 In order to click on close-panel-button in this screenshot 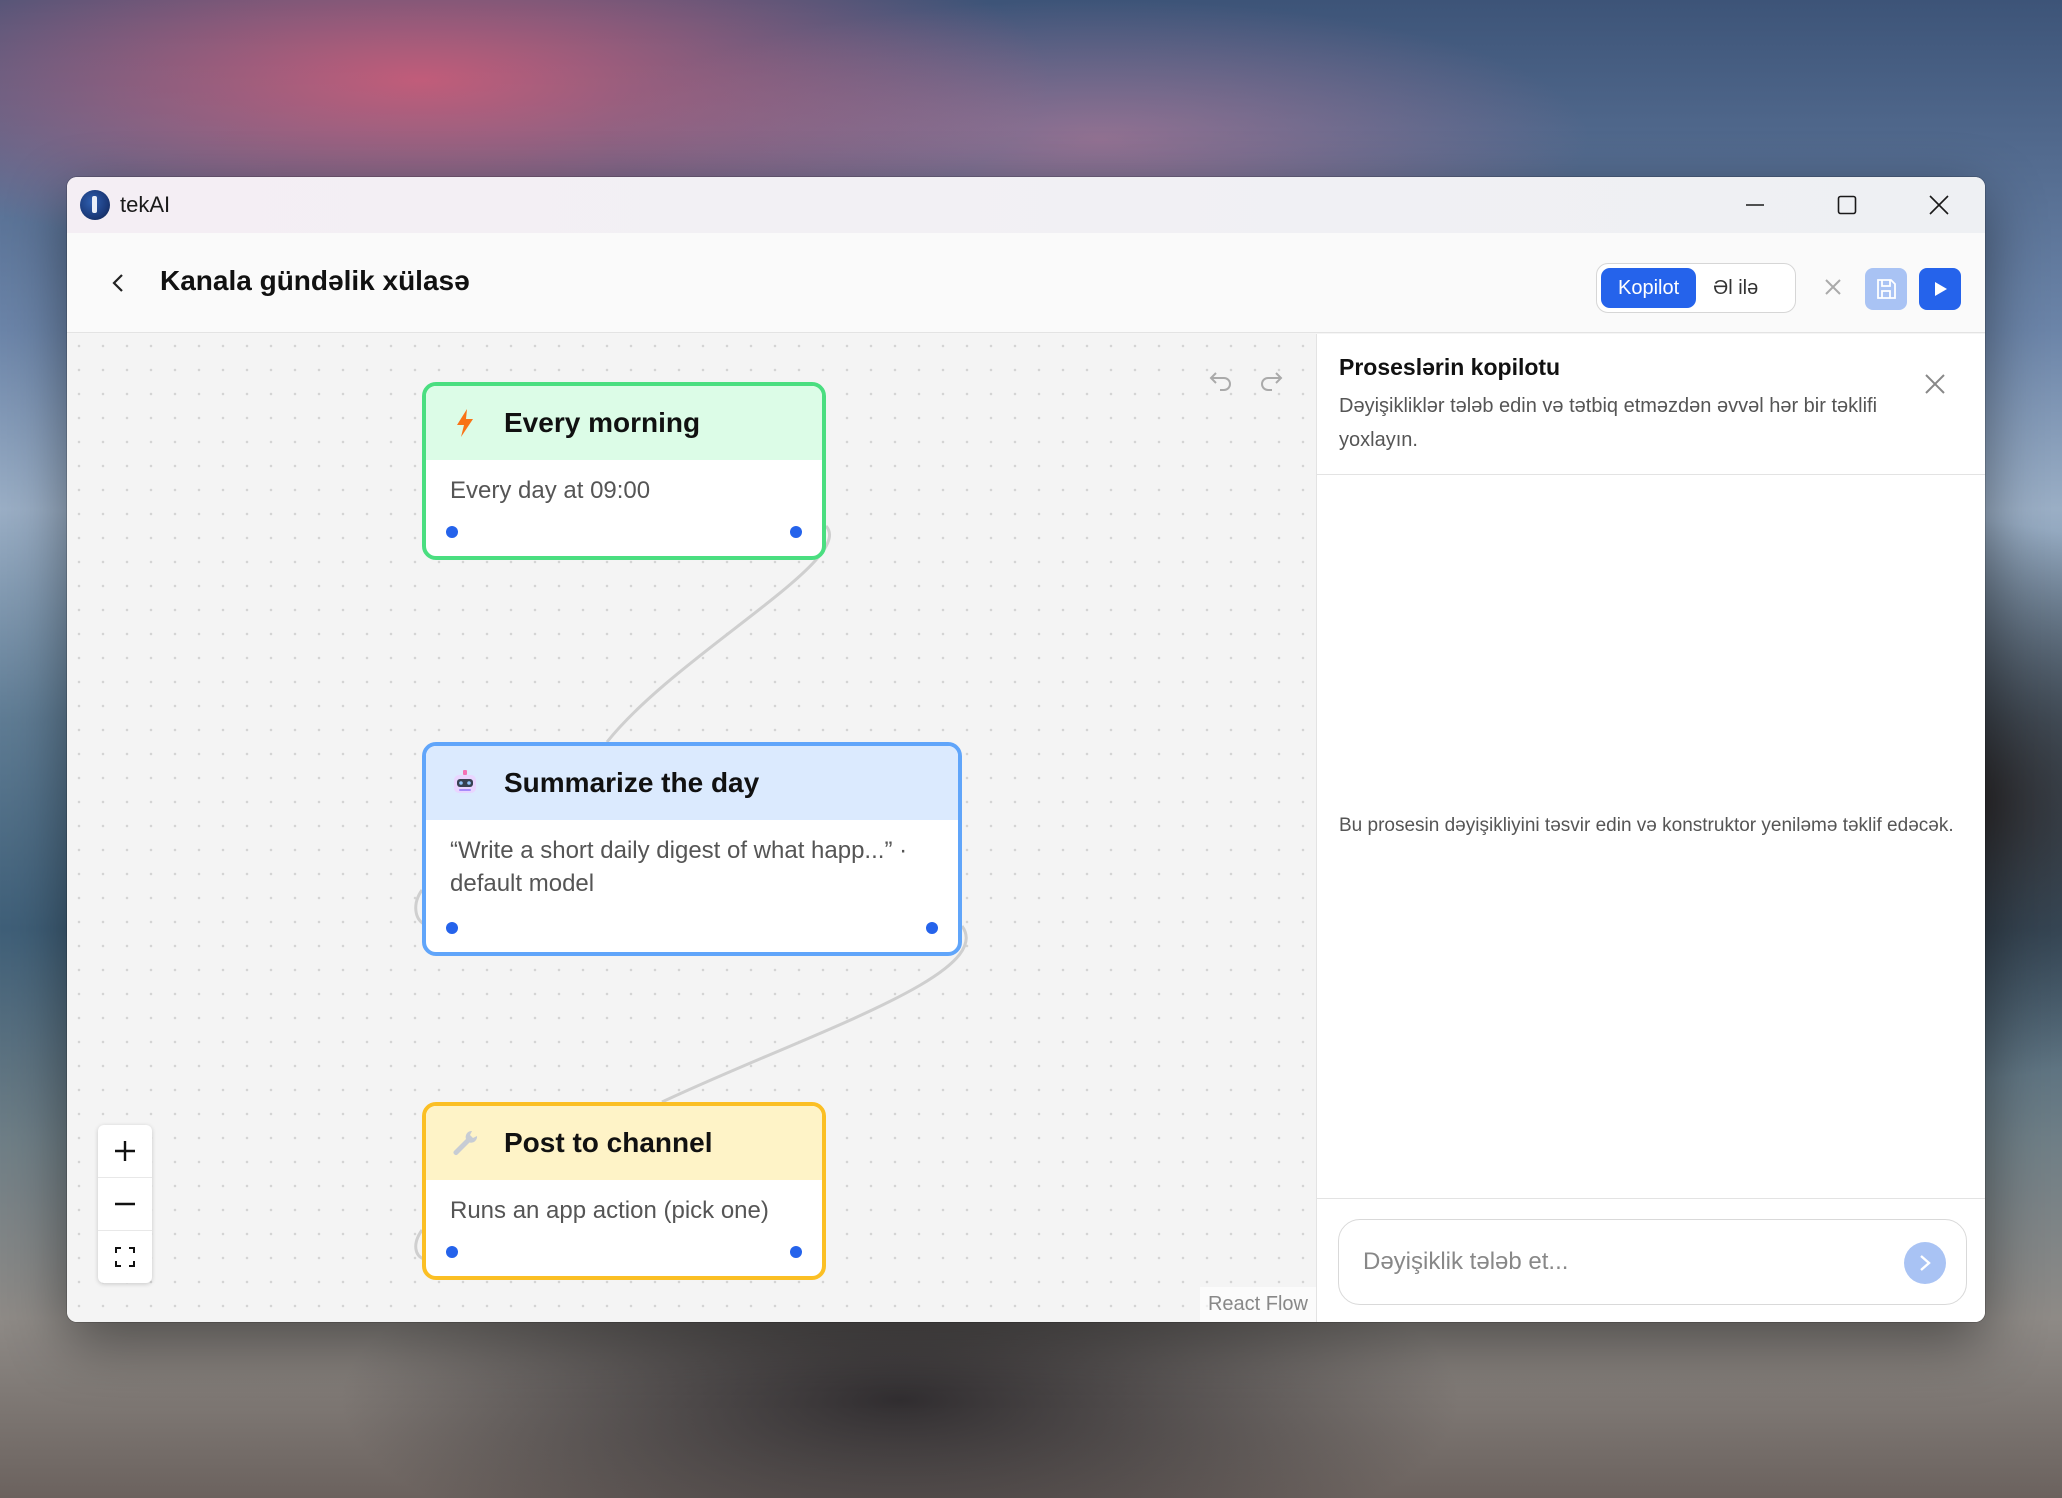, I will do `click(1935, 384)`.